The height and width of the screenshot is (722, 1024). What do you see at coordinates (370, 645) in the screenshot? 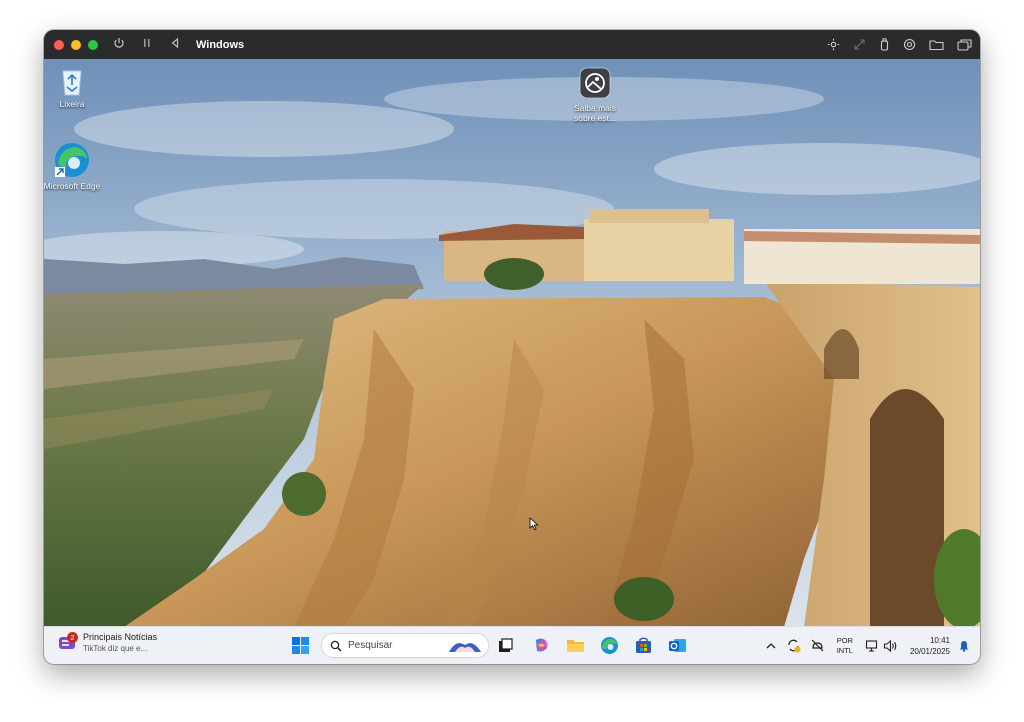
I see `search-placeholder: Pesquisar` at bounding box center [370, 645].